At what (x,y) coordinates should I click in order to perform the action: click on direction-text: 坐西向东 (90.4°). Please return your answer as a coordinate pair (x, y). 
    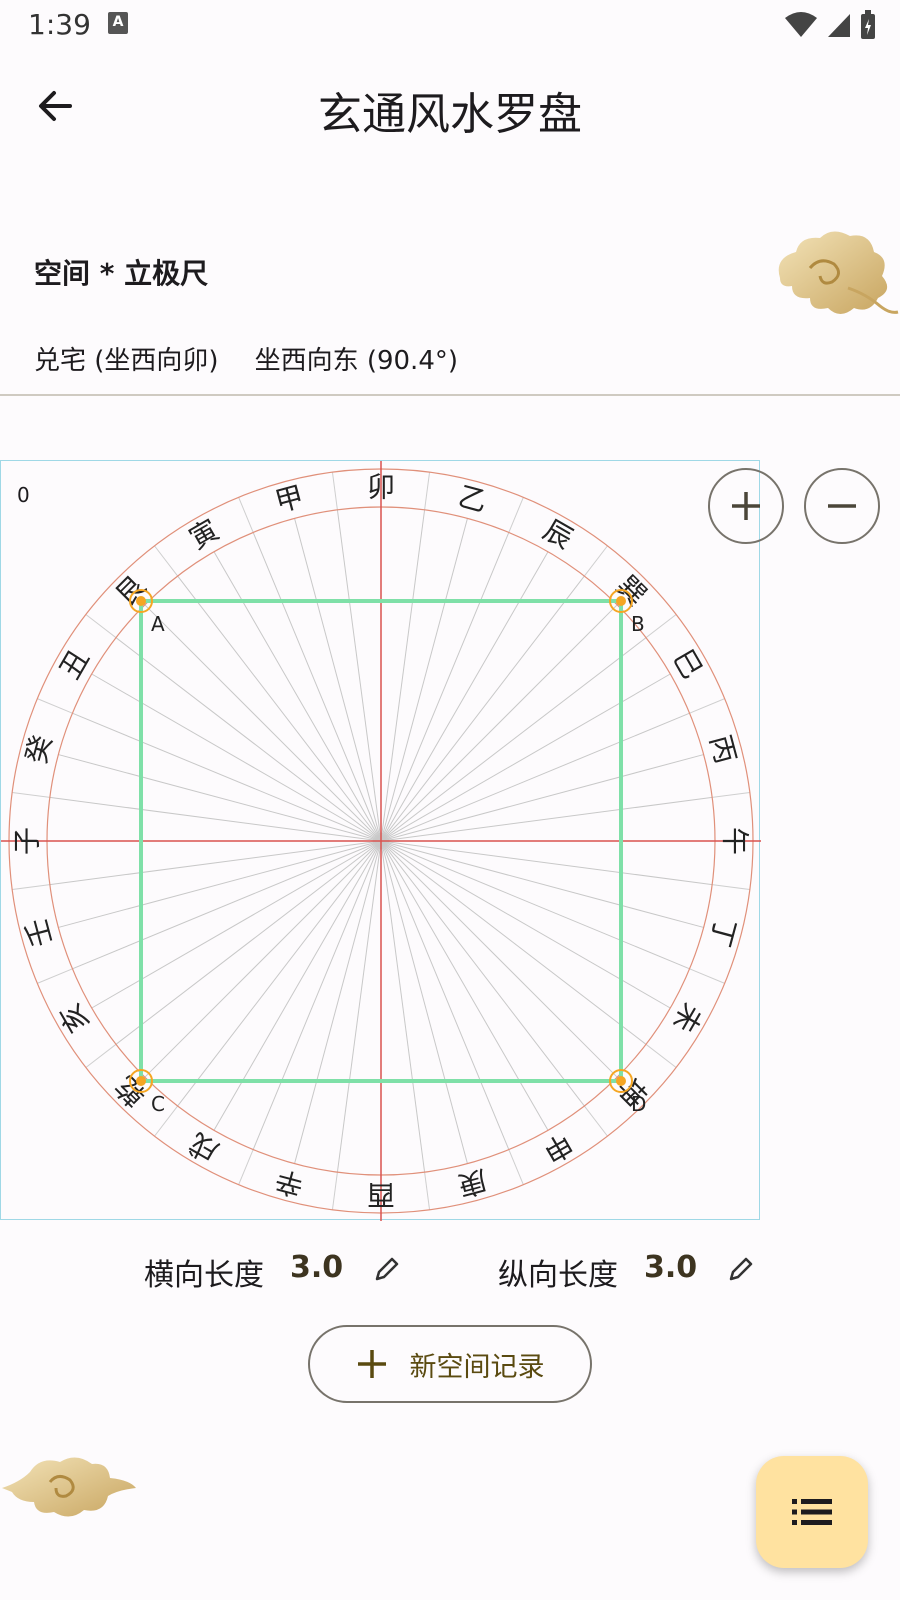
    Looking at the image, I should click on (356, 361).